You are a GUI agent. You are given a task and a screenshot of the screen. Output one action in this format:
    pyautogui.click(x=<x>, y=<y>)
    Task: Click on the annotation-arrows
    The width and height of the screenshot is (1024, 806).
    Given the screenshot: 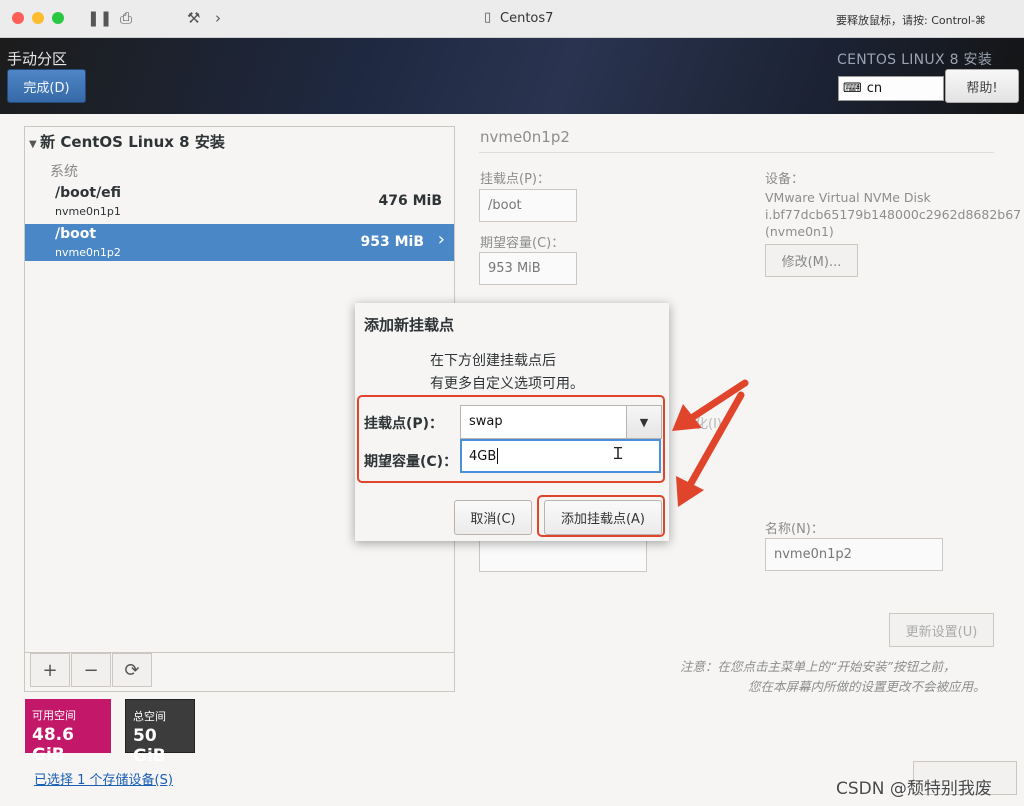 What is the action you would take?
    pyautogui.click(x=710, y=443)
    